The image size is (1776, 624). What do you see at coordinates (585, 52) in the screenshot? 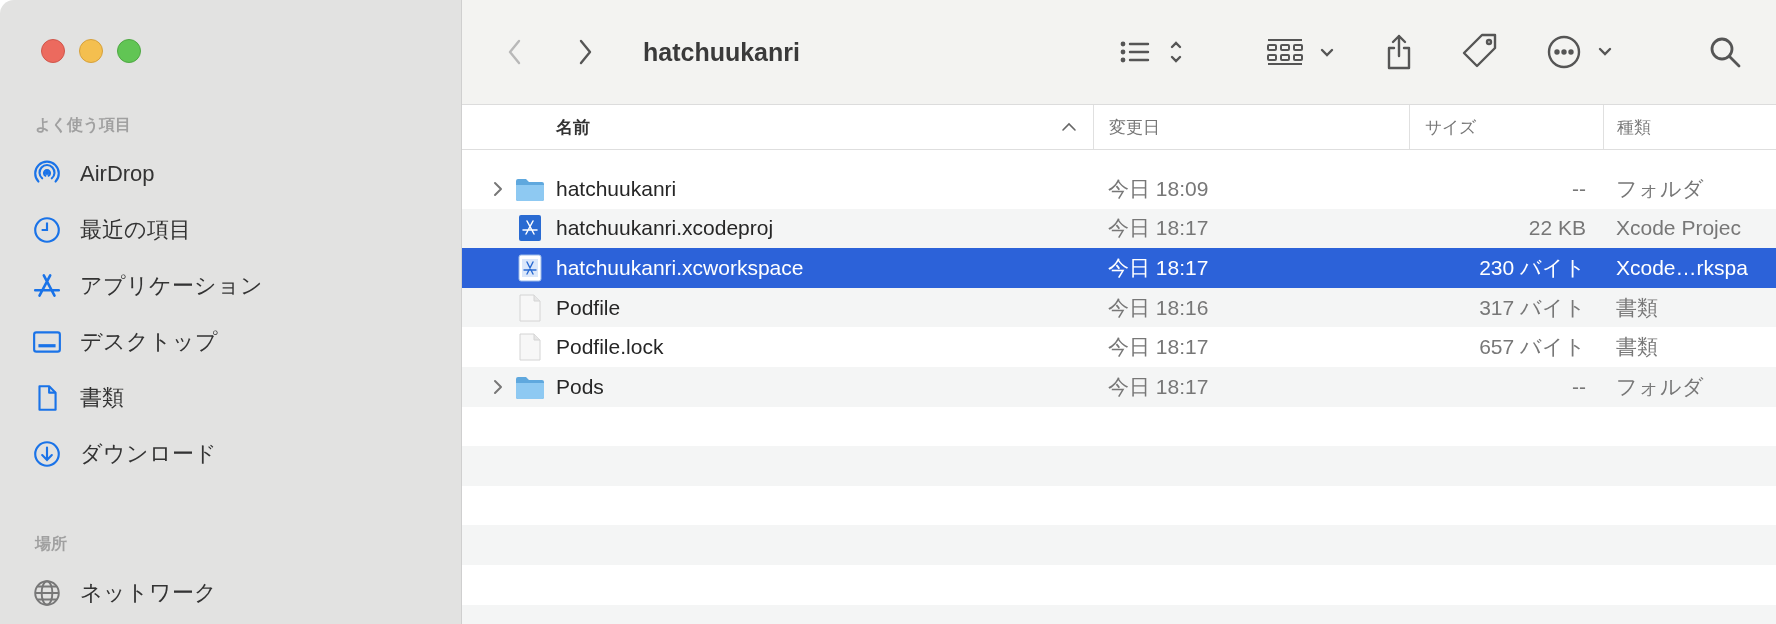
I see `forward-icon` at bounding box center [585, 52].